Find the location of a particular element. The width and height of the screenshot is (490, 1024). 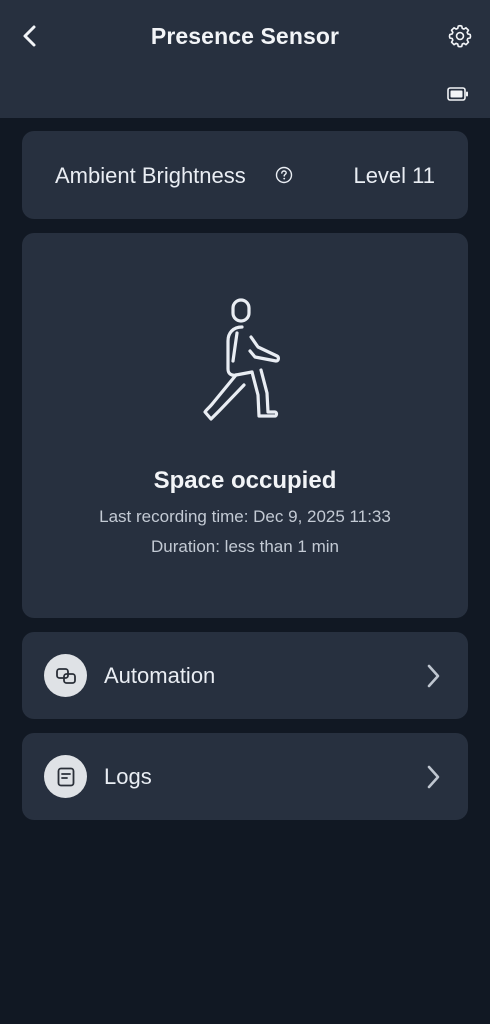

automation-row: Automation is located at coordinates (245, 675).